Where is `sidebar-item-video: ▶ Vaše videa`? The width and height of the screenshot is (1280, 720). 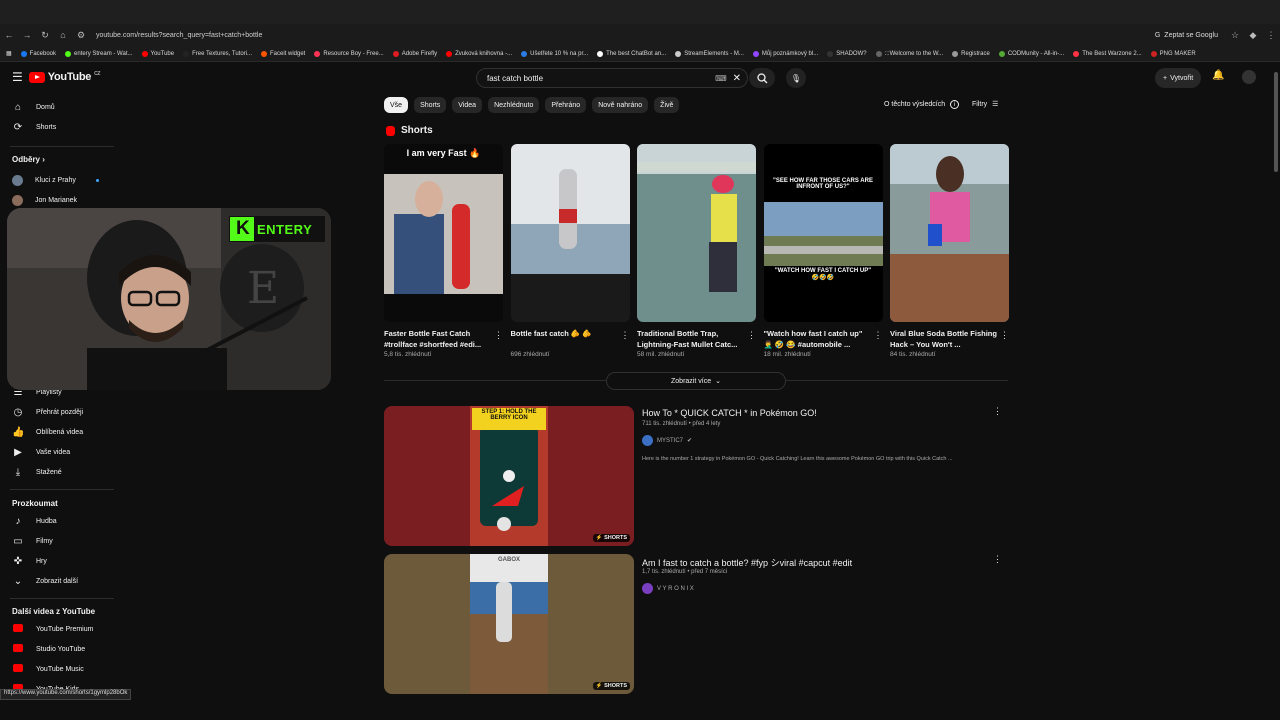 sidebar-item-video: ▶ Vaše videa is located at coordinates (41, 452).